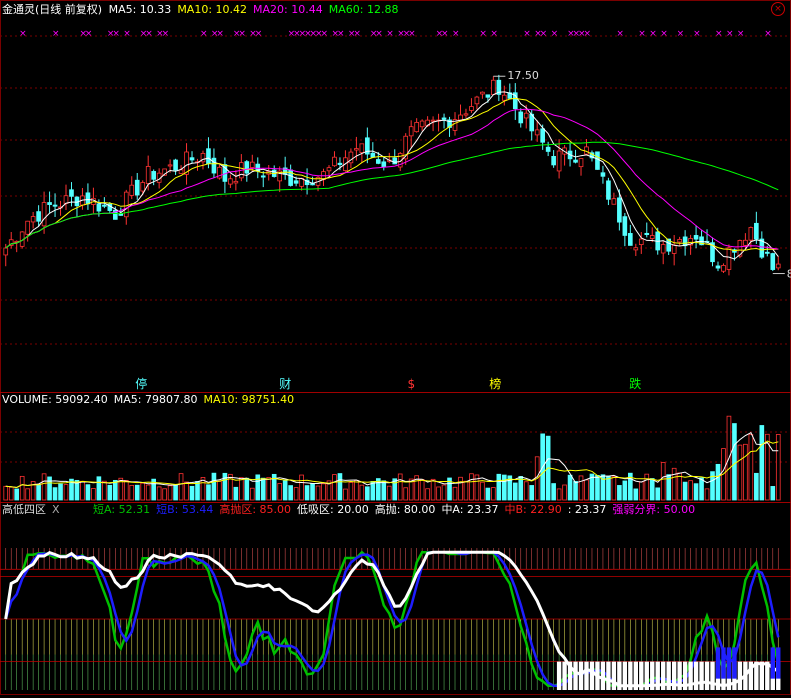  Describe the element at coordinates (333, 509) in the screenshot. I see `indicator-label: 低吸区: 20.00` at that location.